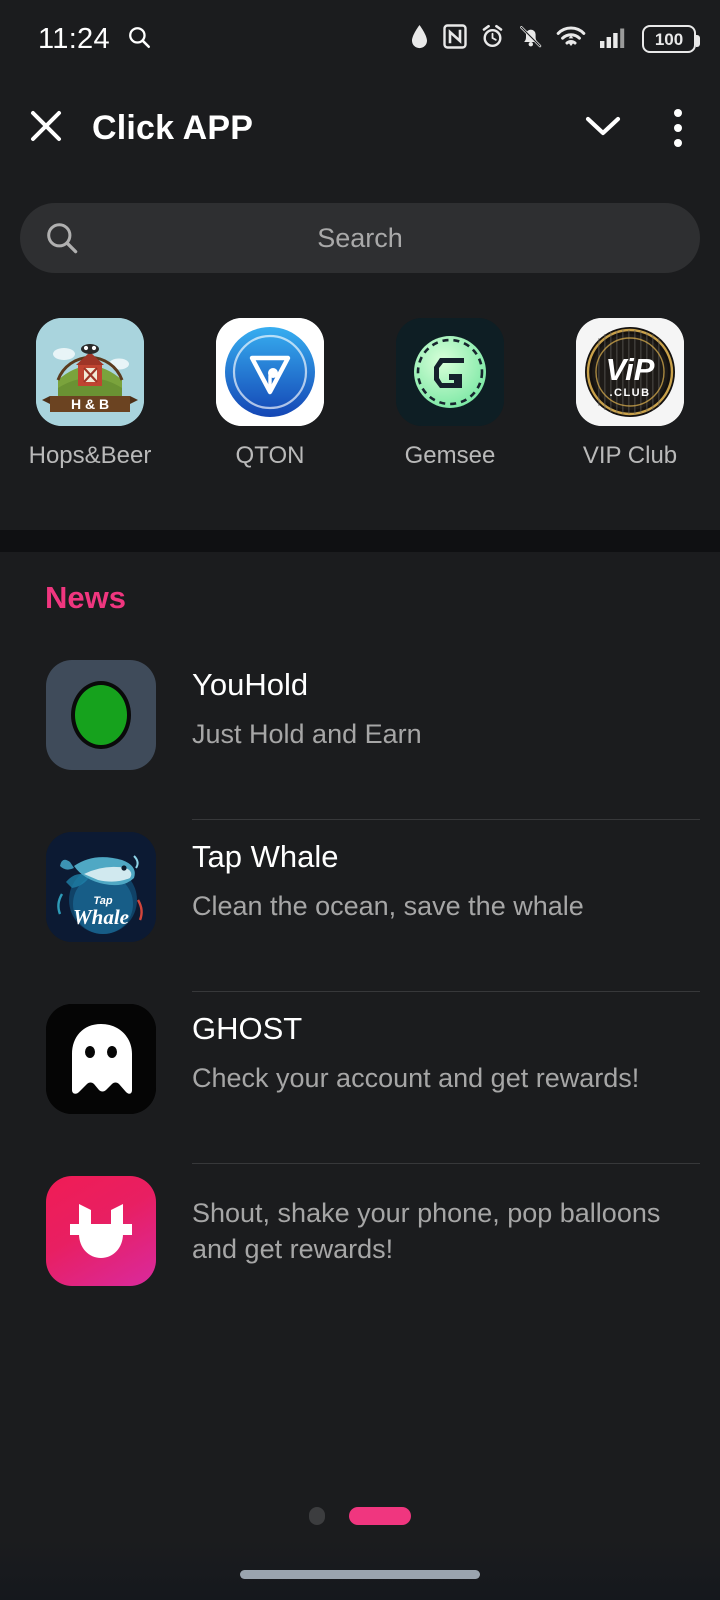 The image size is (720, 1600). What do you see at coordinates (630, 455) in the screenshot?
I see `app-shortcut-label: VIP Club` at bounding box center [630, 455].